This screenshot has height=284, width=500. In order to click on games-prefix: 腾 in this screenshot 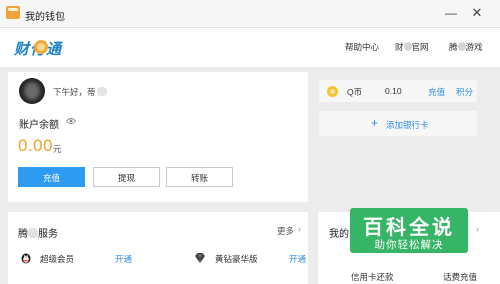, I will do `click(453, 47)`.